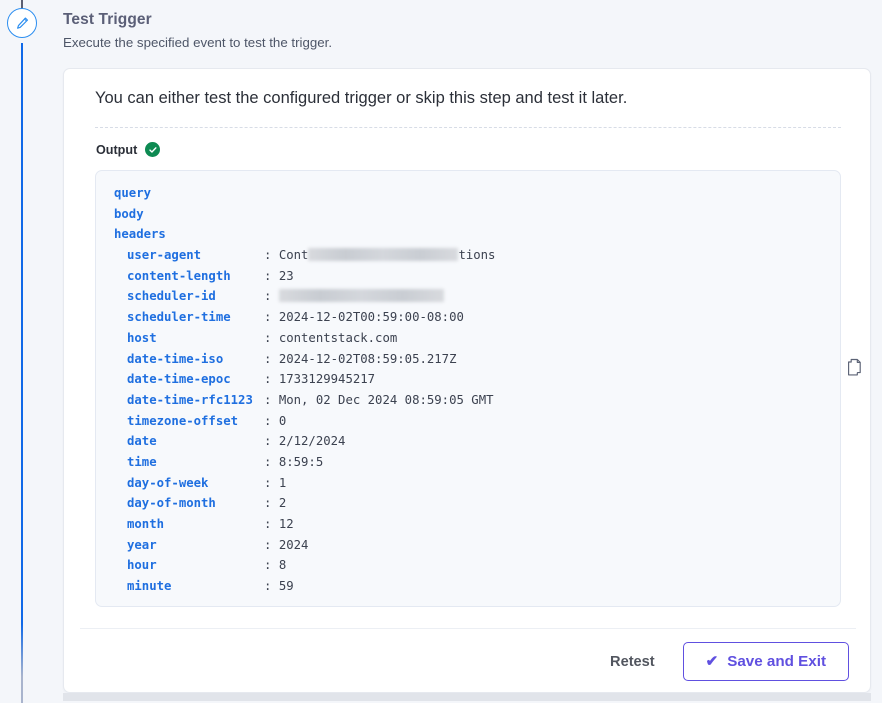 This screenshot has width=882, height=703. I want to click on output-row-value: Cont, so click(293, 255).